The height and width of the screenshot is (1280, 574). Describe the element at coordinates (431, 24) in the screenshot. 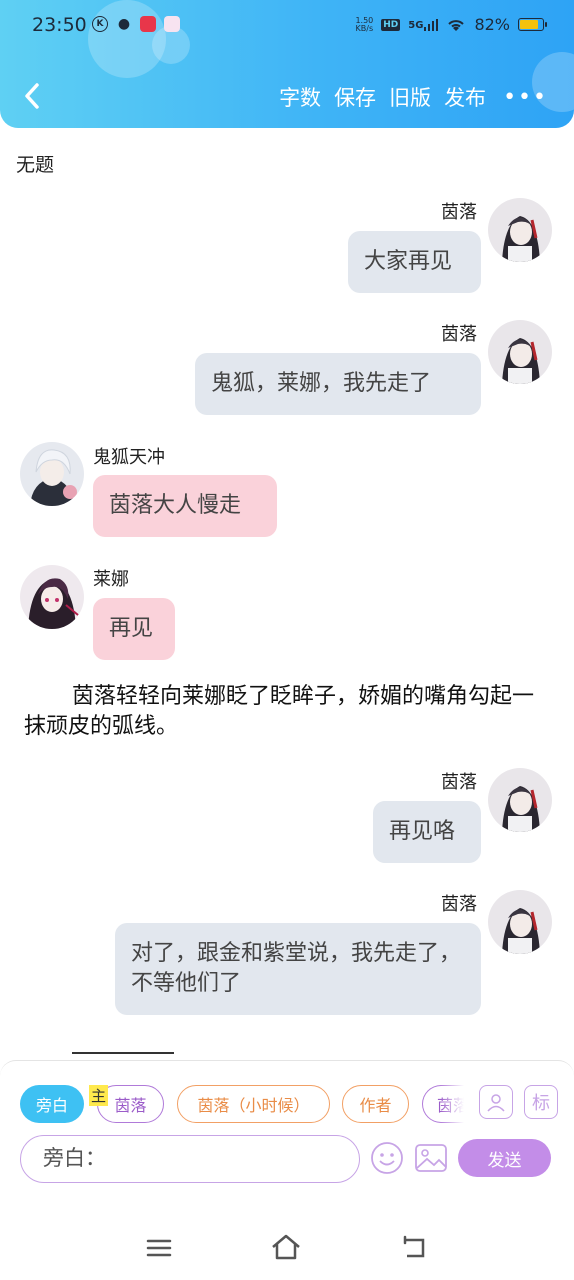

I see `signal-bars-icon` at that location.